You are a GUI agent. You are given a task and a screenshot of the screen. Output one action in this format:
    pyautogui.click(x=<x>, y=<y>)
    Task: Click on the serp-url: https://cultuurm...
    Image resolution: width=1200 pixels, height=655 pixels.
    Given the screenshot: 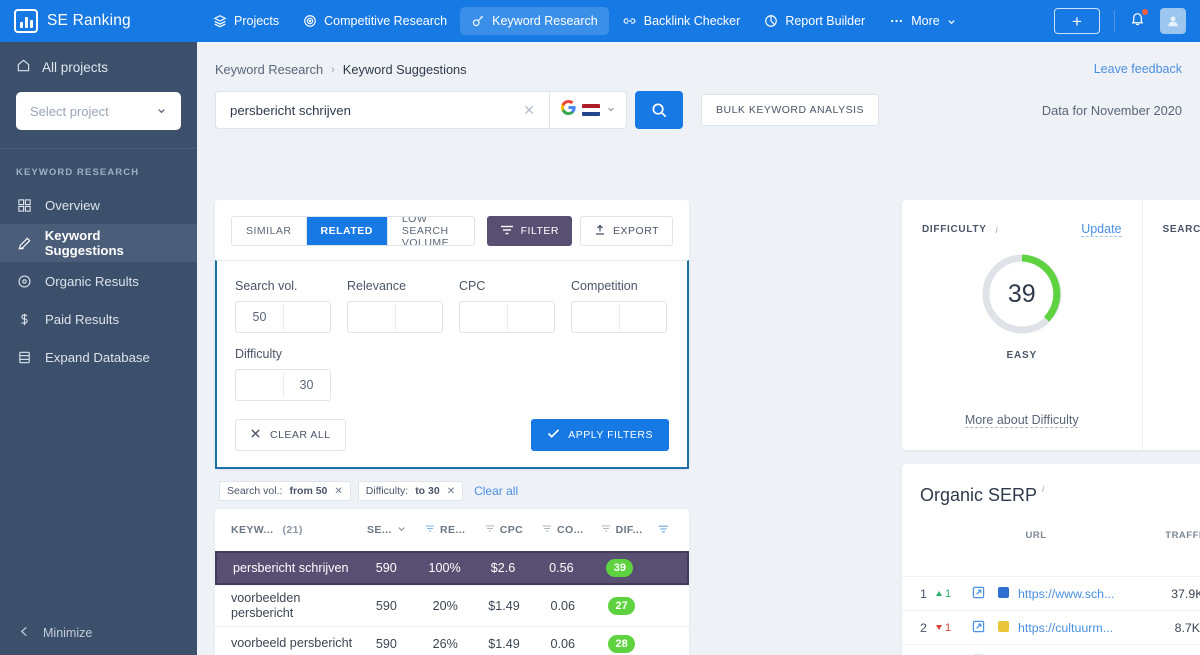 What is the action you would take?
    pyautogui.click(x=1085, y=628)
    